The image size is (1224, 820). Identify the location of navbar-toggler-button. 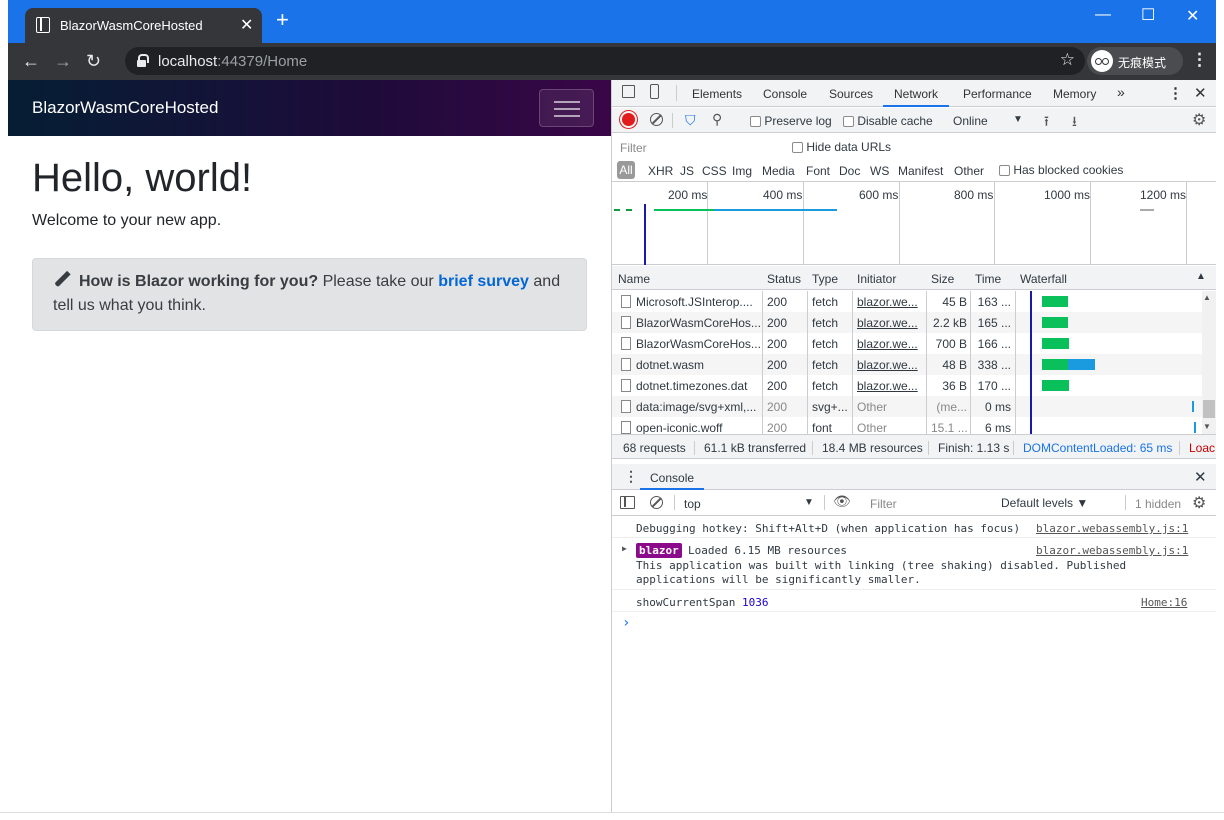
(566, 108).